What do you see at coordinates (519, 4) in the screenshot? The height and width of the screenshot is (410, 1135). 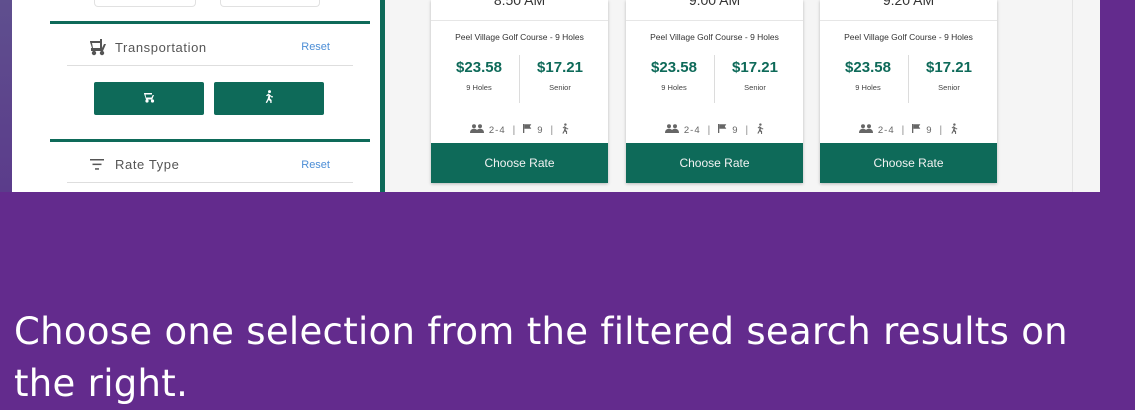 I see `tee-time: 8:50 AM` at bounding box center [519, 4].